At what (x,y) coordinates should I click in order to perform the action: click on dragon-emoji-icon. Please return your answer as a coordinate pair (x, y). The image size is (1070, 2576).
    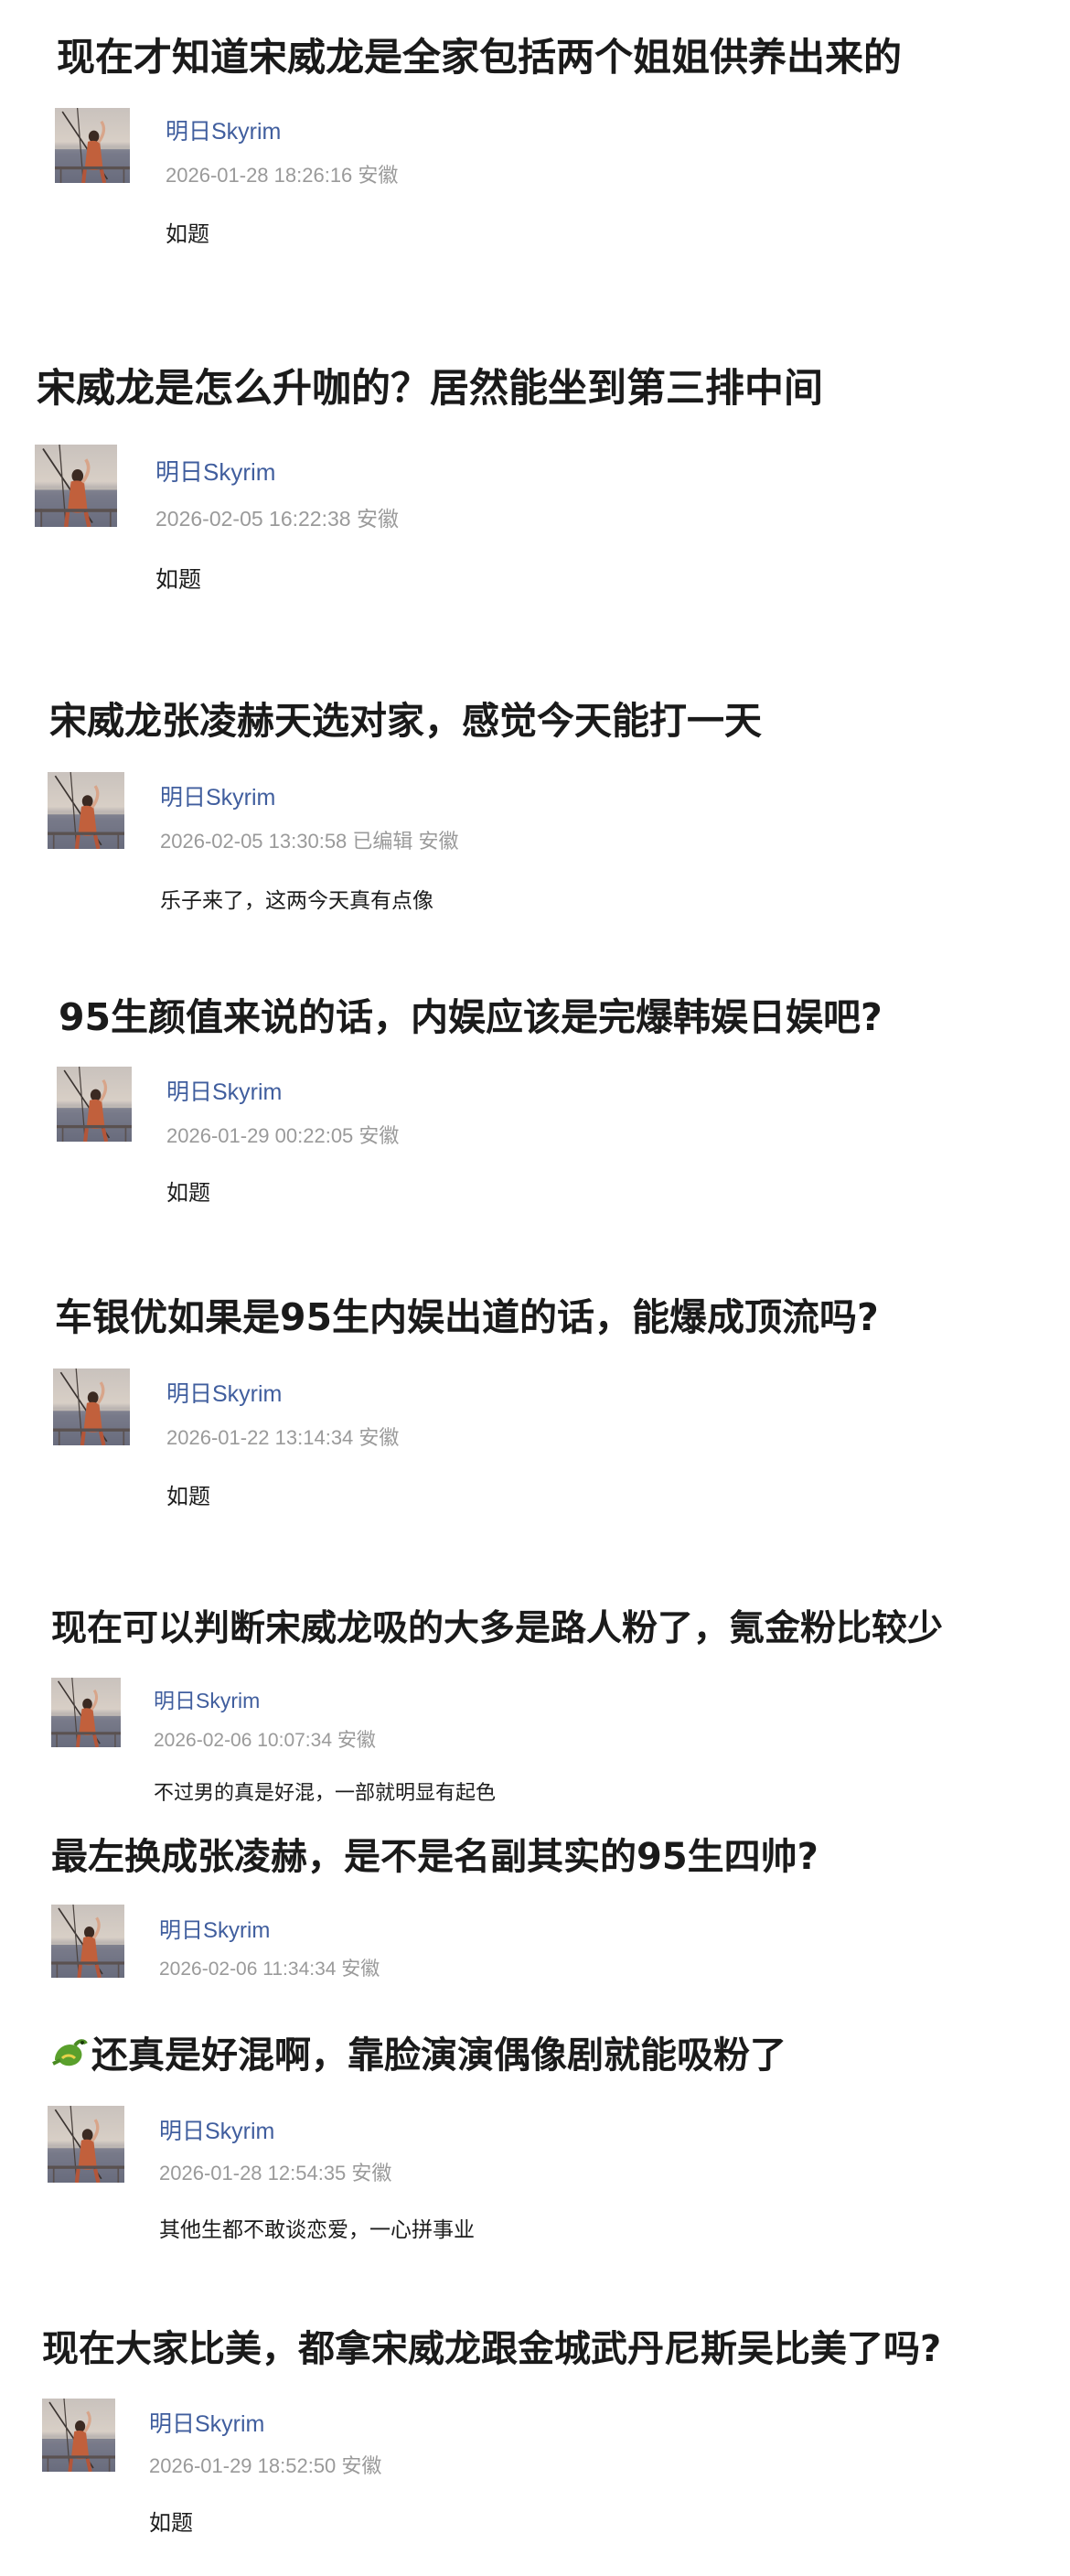
    Looking at the image, I should click on (70, 2052).